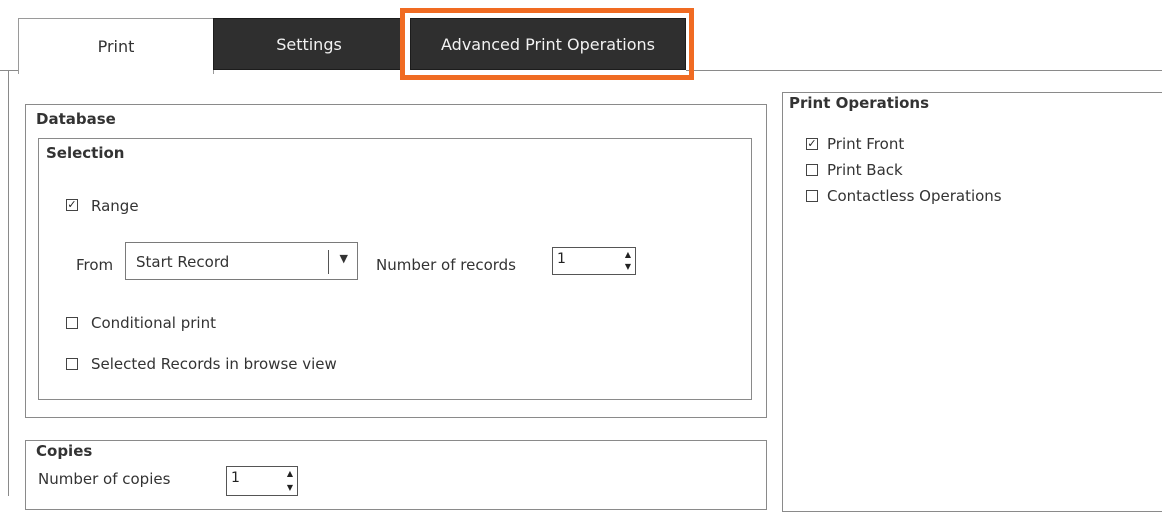 The height and width of the screenshot is (512, 1162). Describe the element at coordinates (812, 170) in the screenshot. I see `print-back-checkbox` at that location.